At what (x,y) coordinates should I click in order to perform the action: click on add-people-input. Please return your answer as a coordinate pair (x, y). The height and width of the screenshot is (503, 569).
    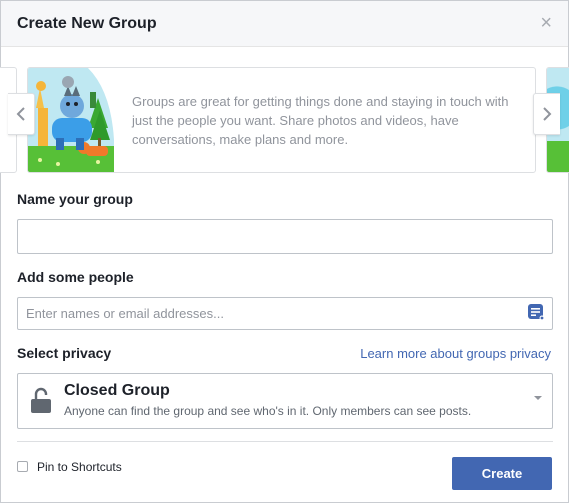
    Looking at the image, I should click on (285, 313).